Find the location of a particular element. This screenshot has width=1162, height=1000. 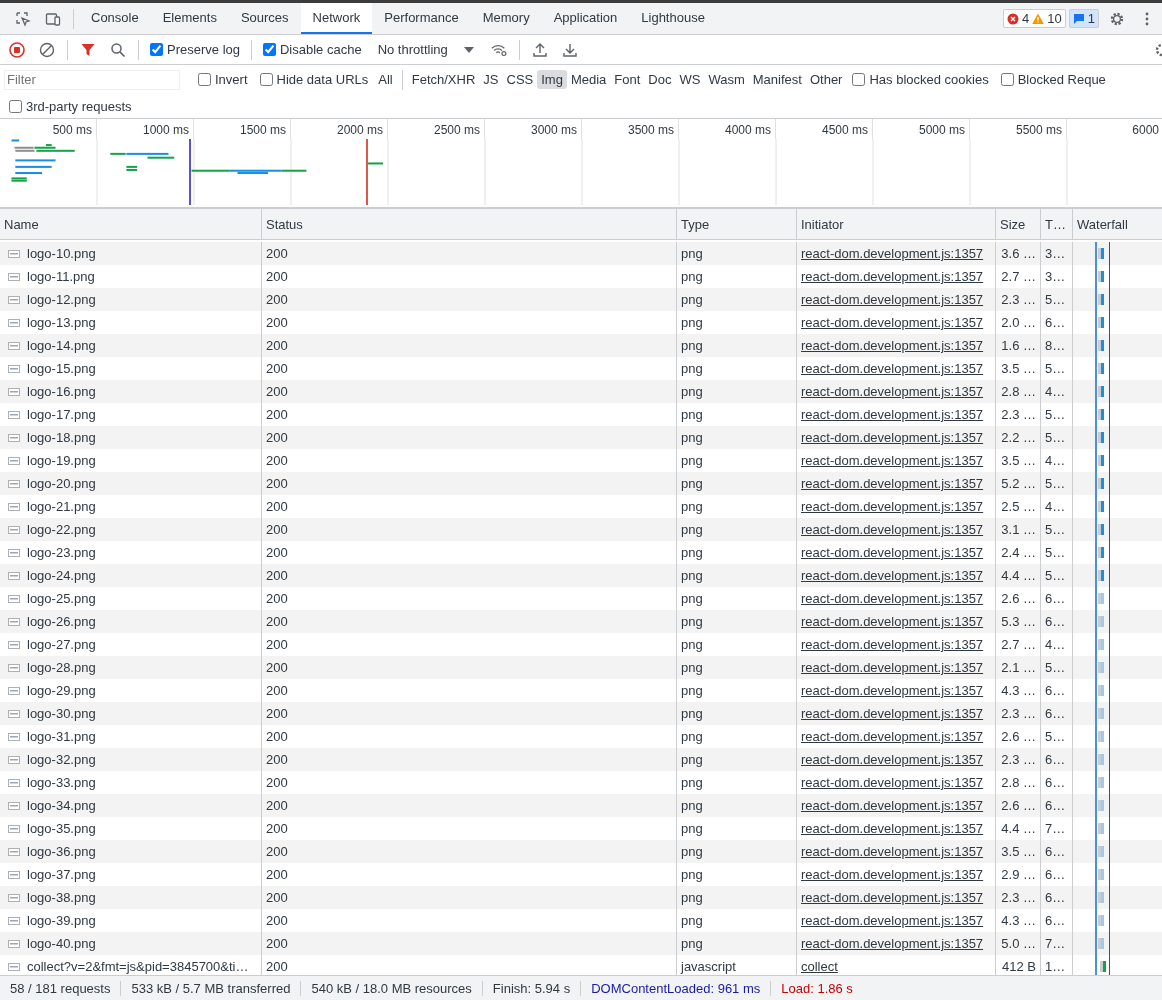

column-header: Status is located at coordinates (469, 224).